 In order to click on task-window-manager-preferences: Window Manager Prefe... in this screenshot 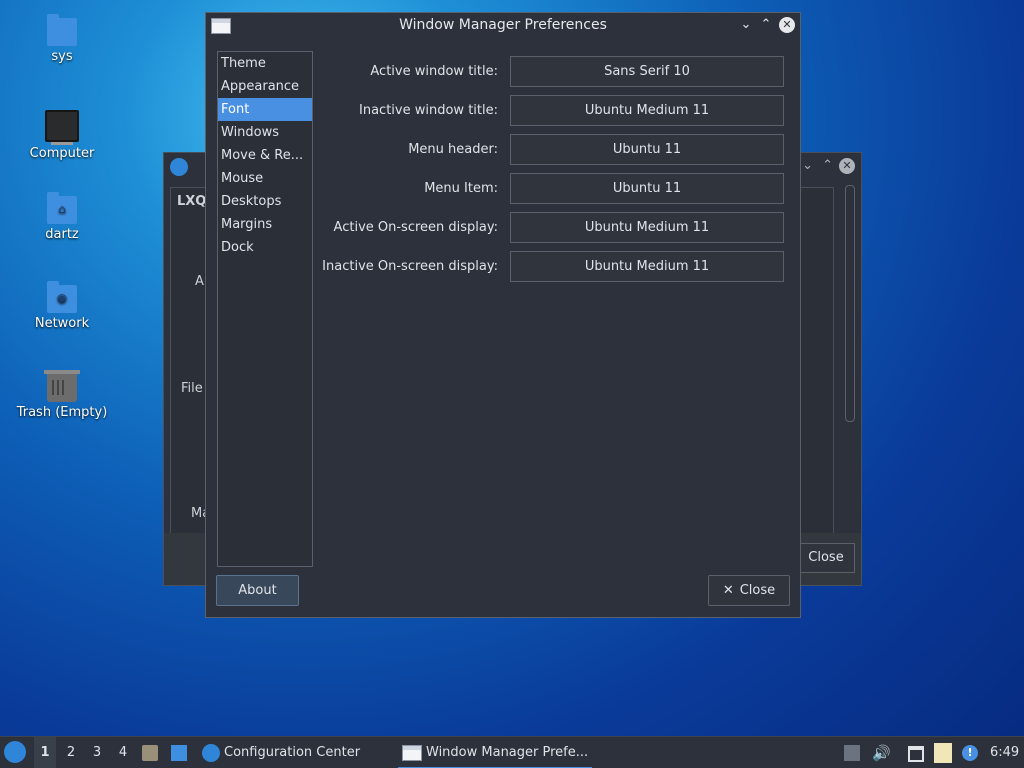, I will do `click(495, 752)`.